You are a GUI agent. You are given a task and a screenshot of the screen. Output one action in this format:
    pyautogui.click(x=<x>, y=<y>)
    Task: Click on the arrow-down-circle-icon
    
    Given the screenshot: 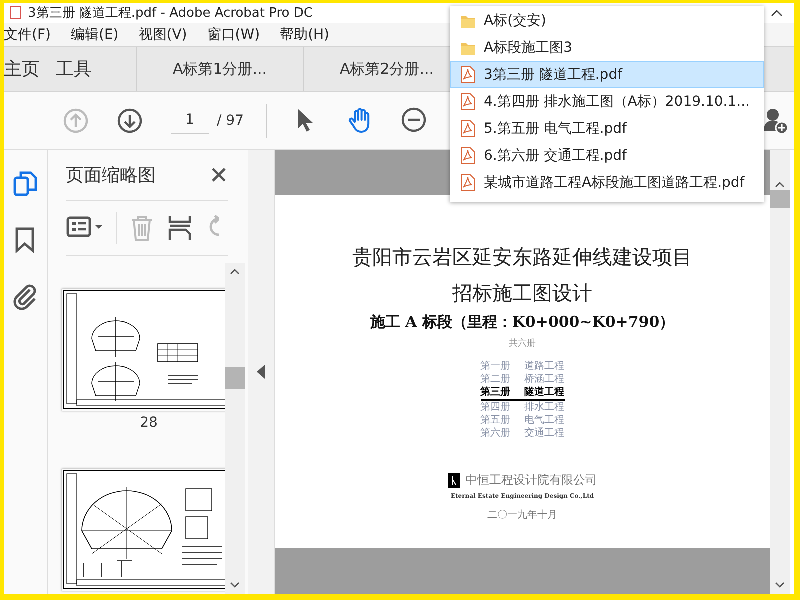 What is the action you would take?
    pyautogui.click(x=130, y=121)
    